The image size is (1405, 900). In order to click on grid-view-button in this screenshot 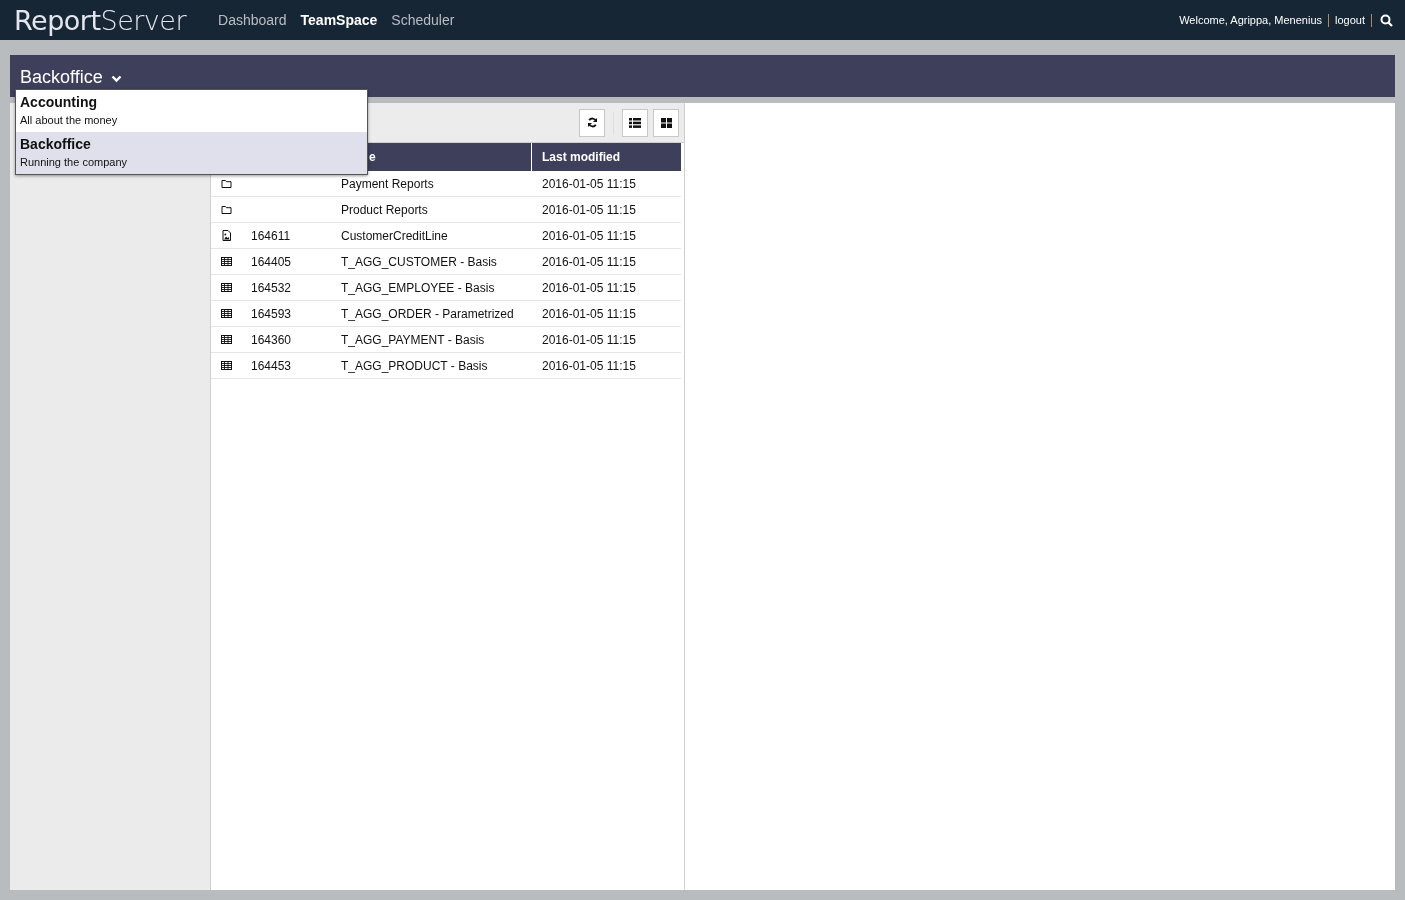, I will do `click(666, 122)`.